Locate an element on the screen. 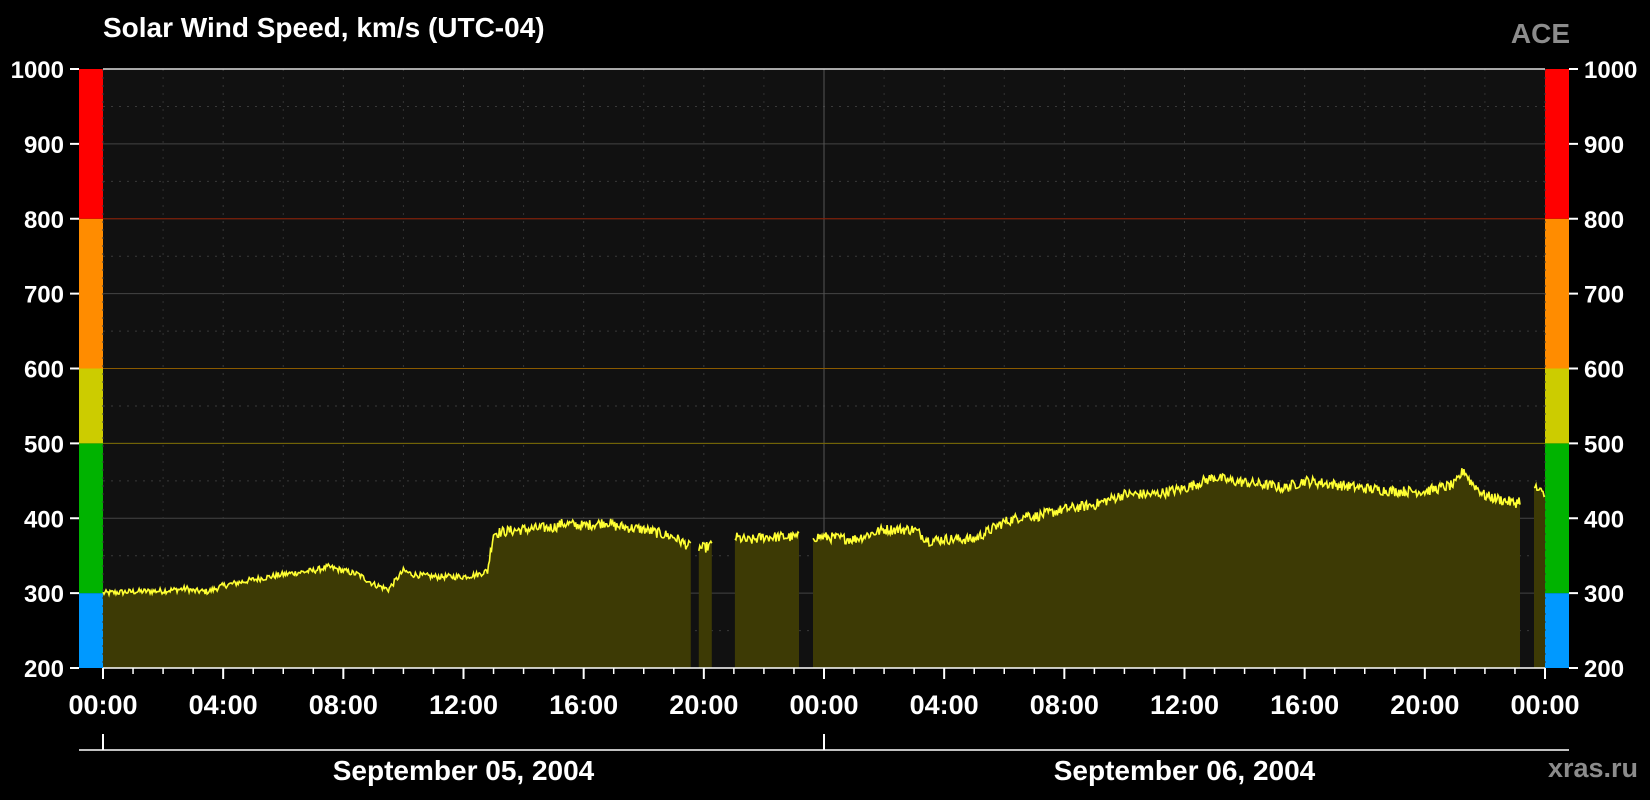 Image resolution: width=1650 pixels, height=800 pixels. y-tick-label-left: 700 is located at coordinates (44, 295).